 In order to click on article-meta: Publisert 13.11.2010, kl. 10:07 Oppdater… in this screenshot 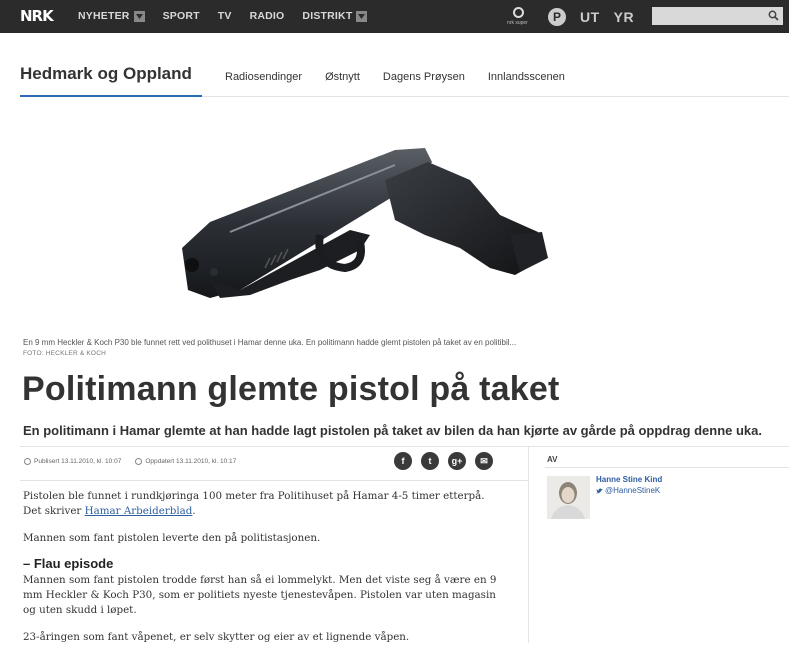, I will do `click(130, 461)`.